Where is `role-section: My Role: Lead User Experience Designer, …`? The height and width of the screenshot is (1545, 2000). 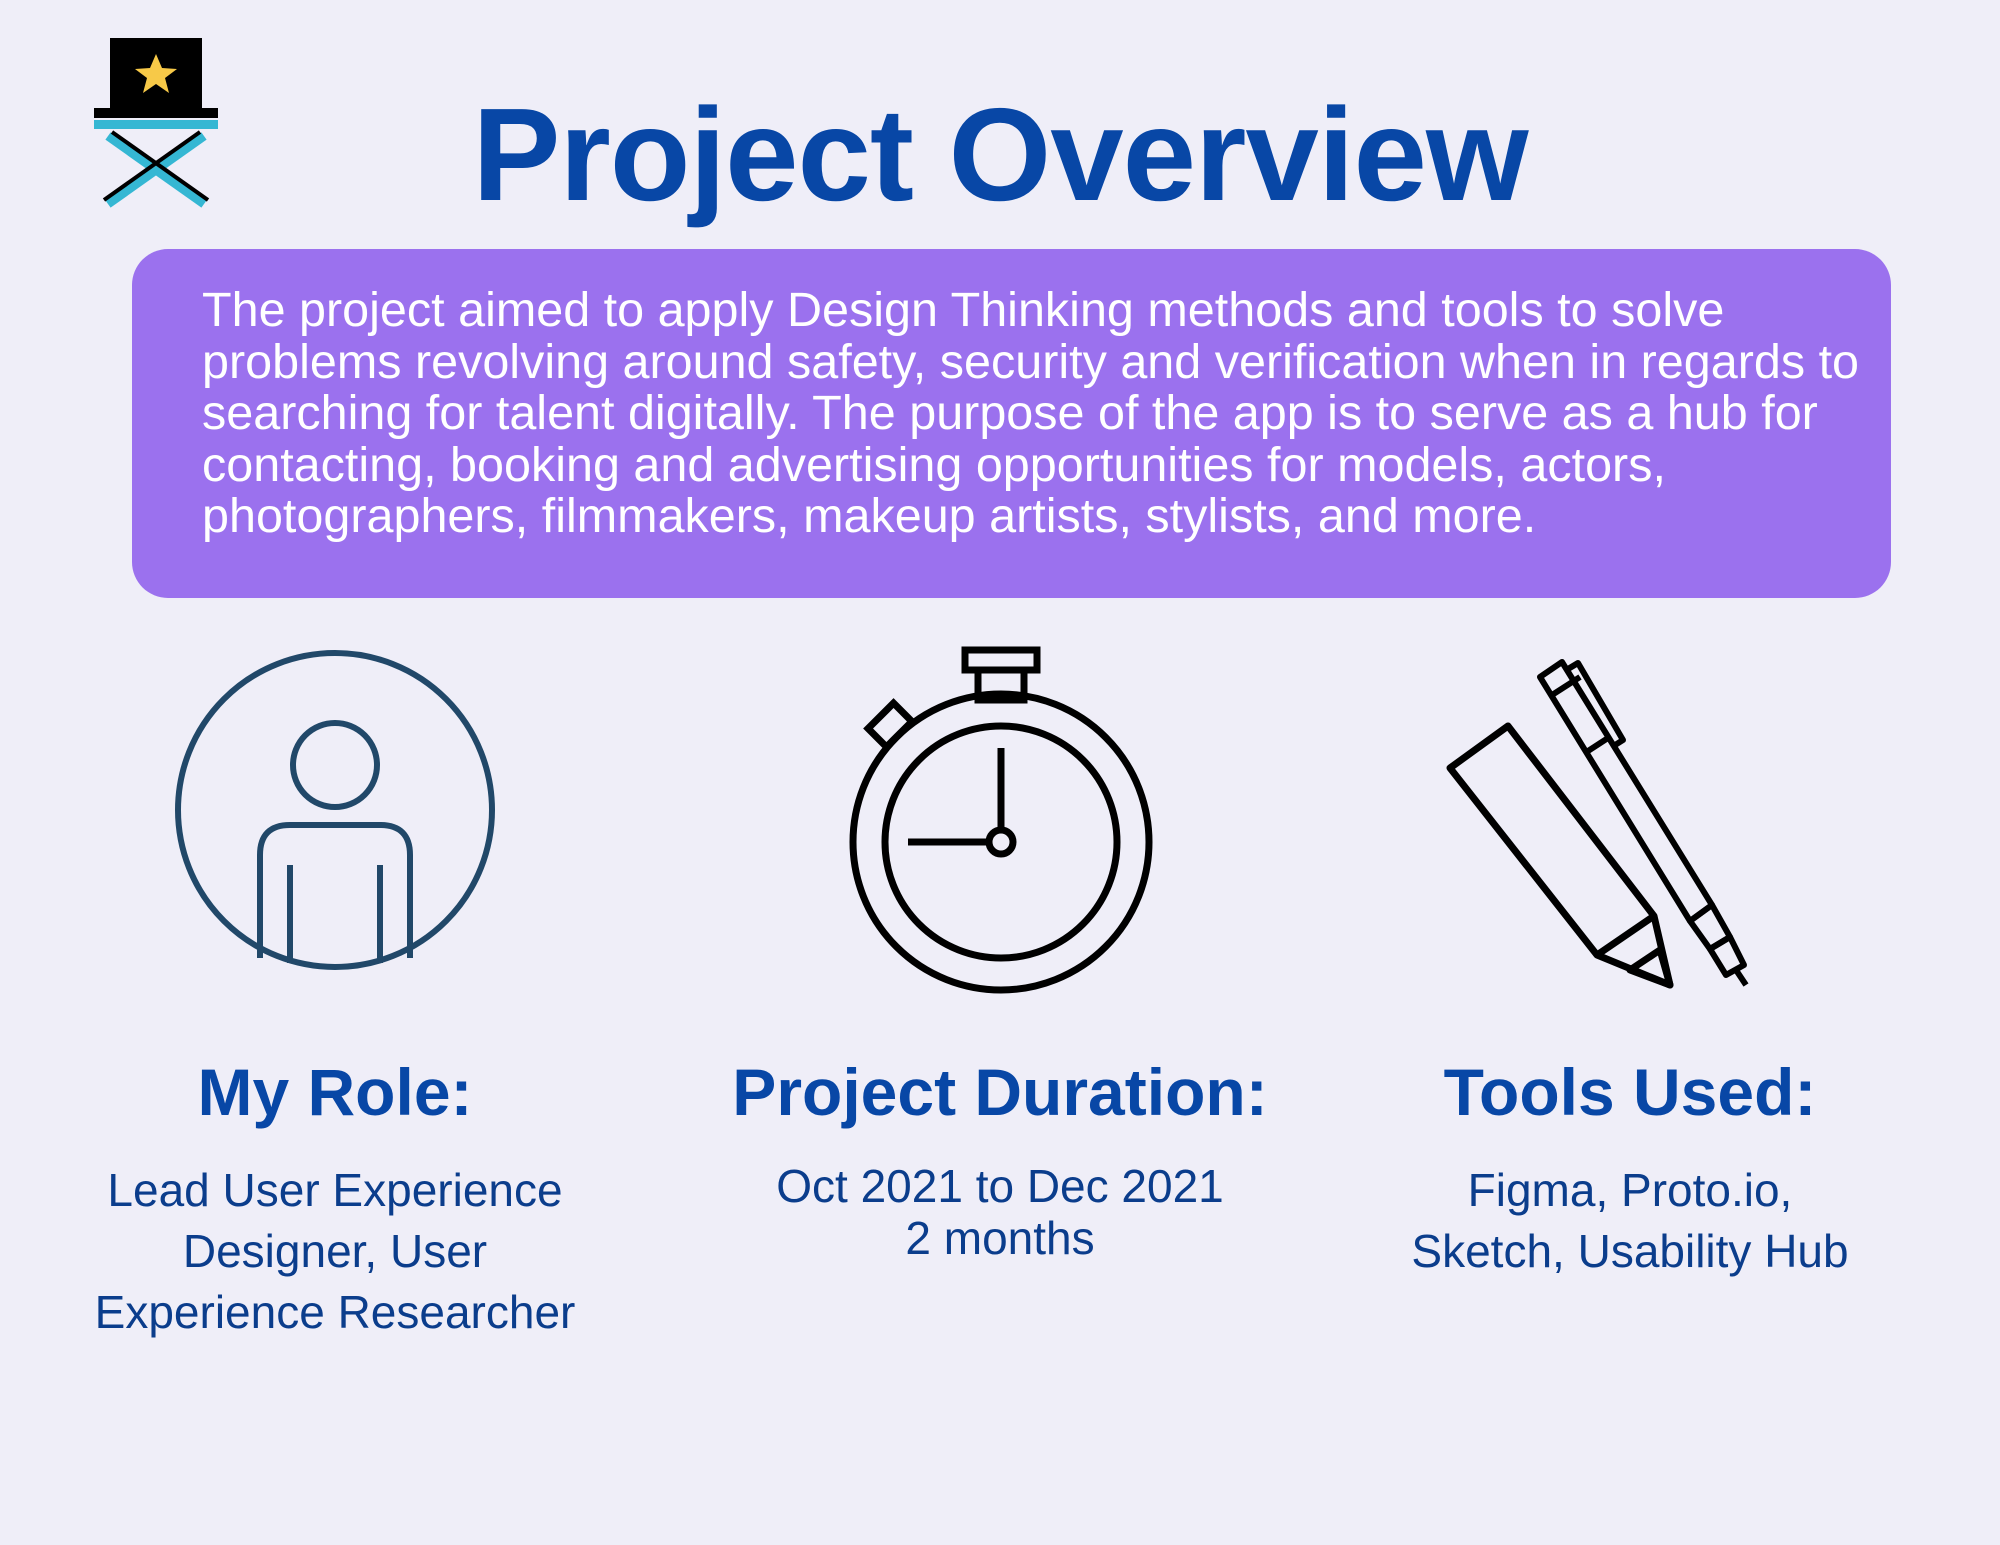
role-section: My Role: Lead User Experience Designer, … is located at coordinates (335, 1197).